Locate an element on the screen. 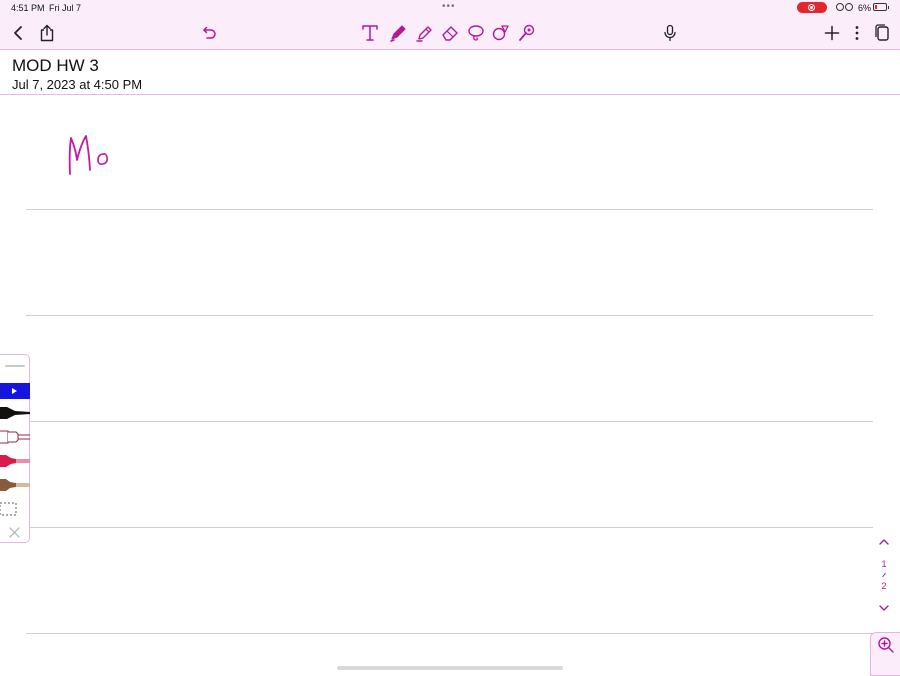 This screenshot has width=900, height=676. note-date: Jul 7, 2023 at 4:50 PM is located at coordinates (77, 84).